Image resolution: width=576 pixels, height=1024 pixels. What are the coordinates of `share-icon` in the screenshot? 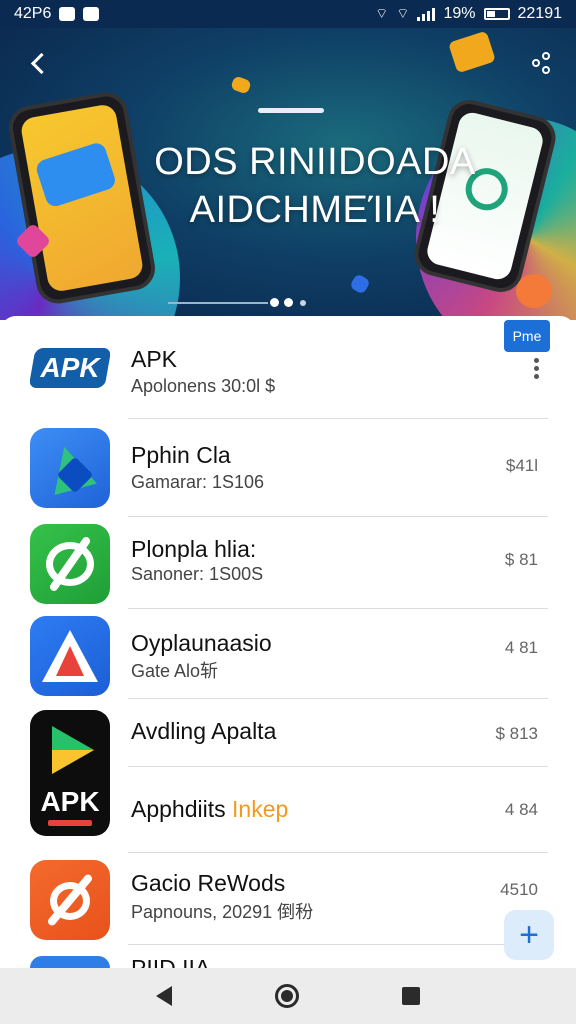 It's located at (543, 63).